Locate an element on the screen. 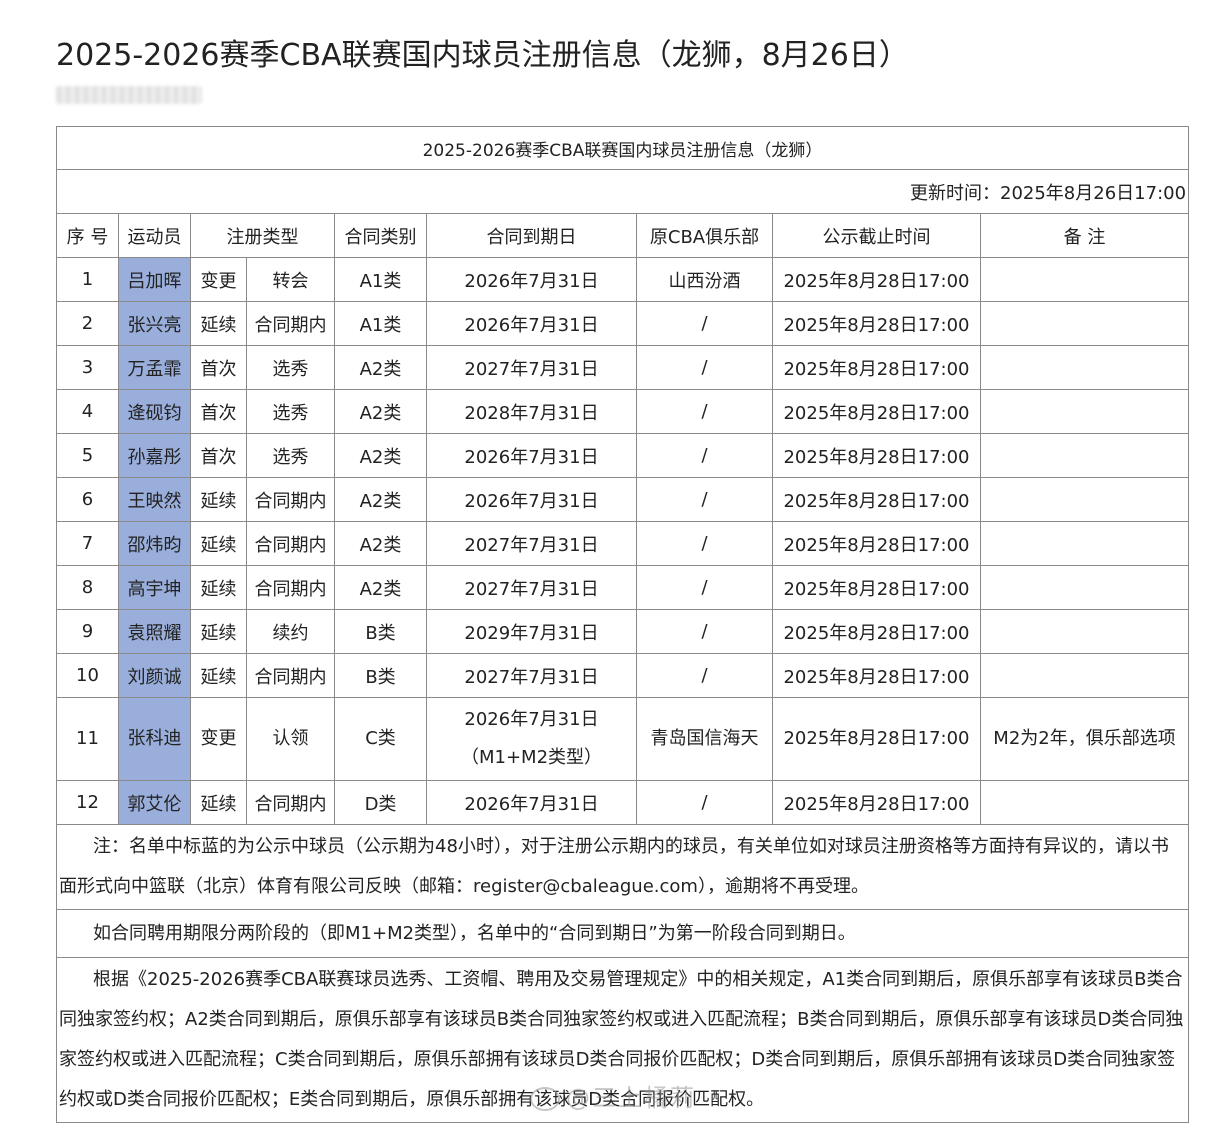 Image resolution: width=1230 pixels, height=1129 pixels. header-player: 运动员 is located at coordinates (154, 235).